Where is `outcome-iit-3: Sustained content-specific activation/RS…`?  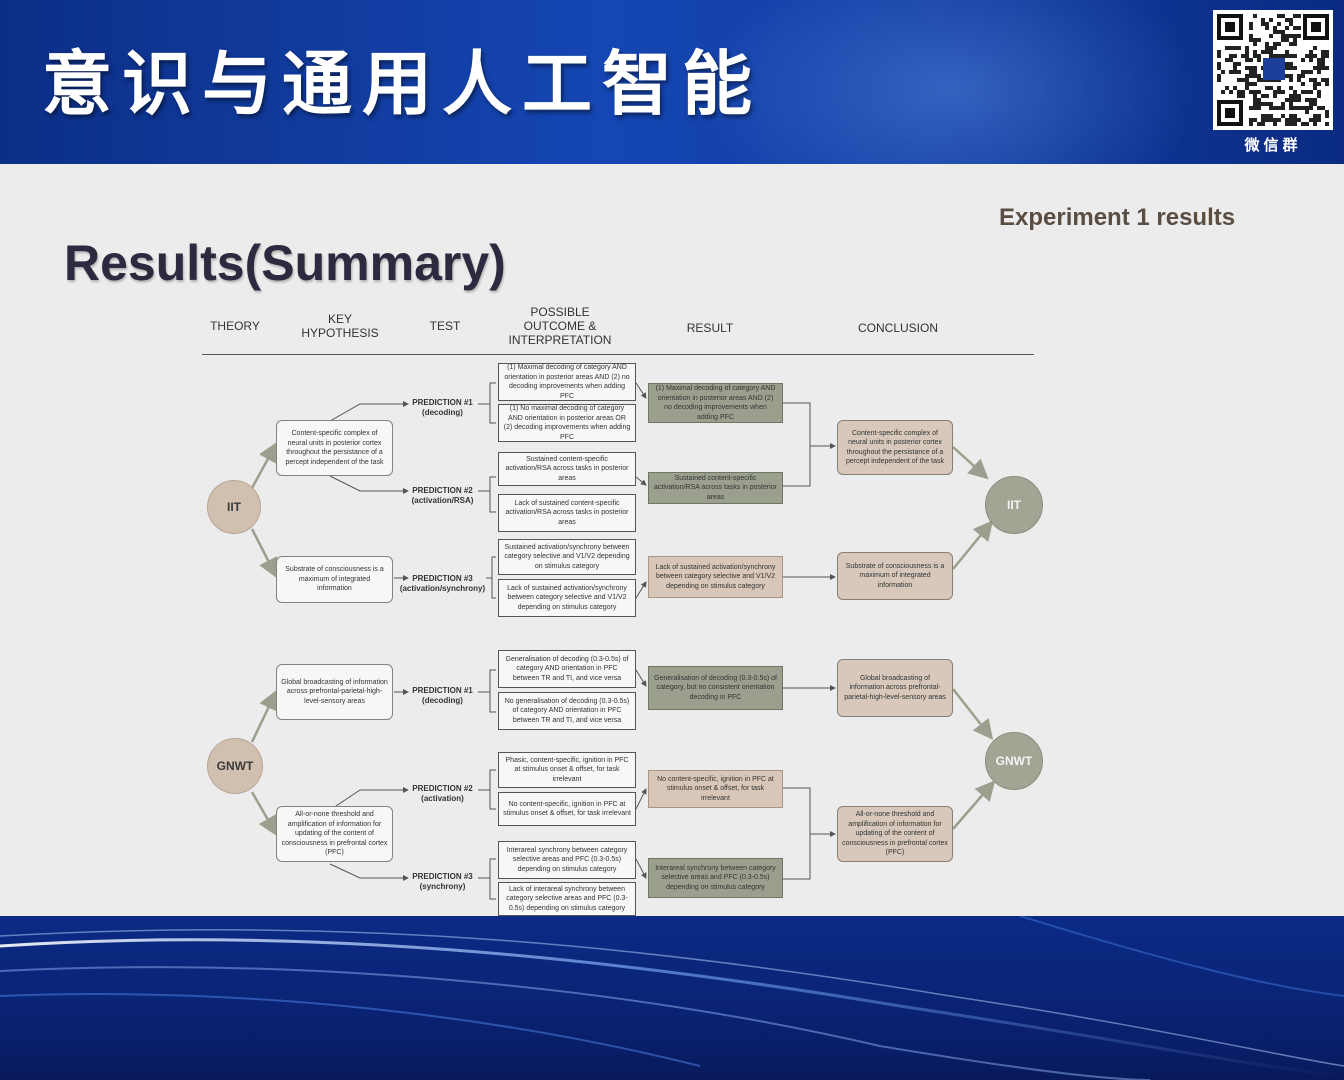
outcome-iit-3: Sustained content-specific activation/RS… is located at coordinates (567, 469).